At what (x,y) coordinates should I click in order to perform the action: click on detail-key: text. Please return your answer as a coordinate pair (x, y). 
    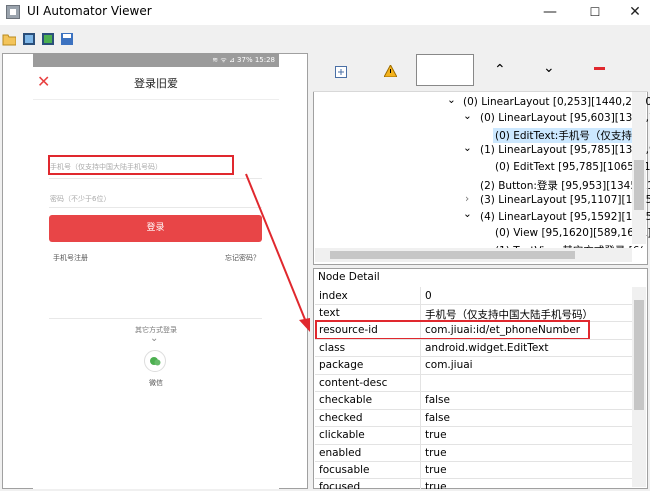
    Looking at the image, I should click on (329, 313).